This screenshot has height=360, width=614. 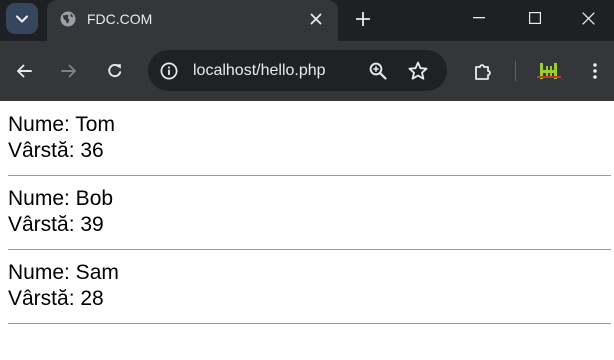 What do you see at coordinates (120, 19) in the screenshot?
I see `tab-title: FDC.COM` at bounding box center [120, 19].